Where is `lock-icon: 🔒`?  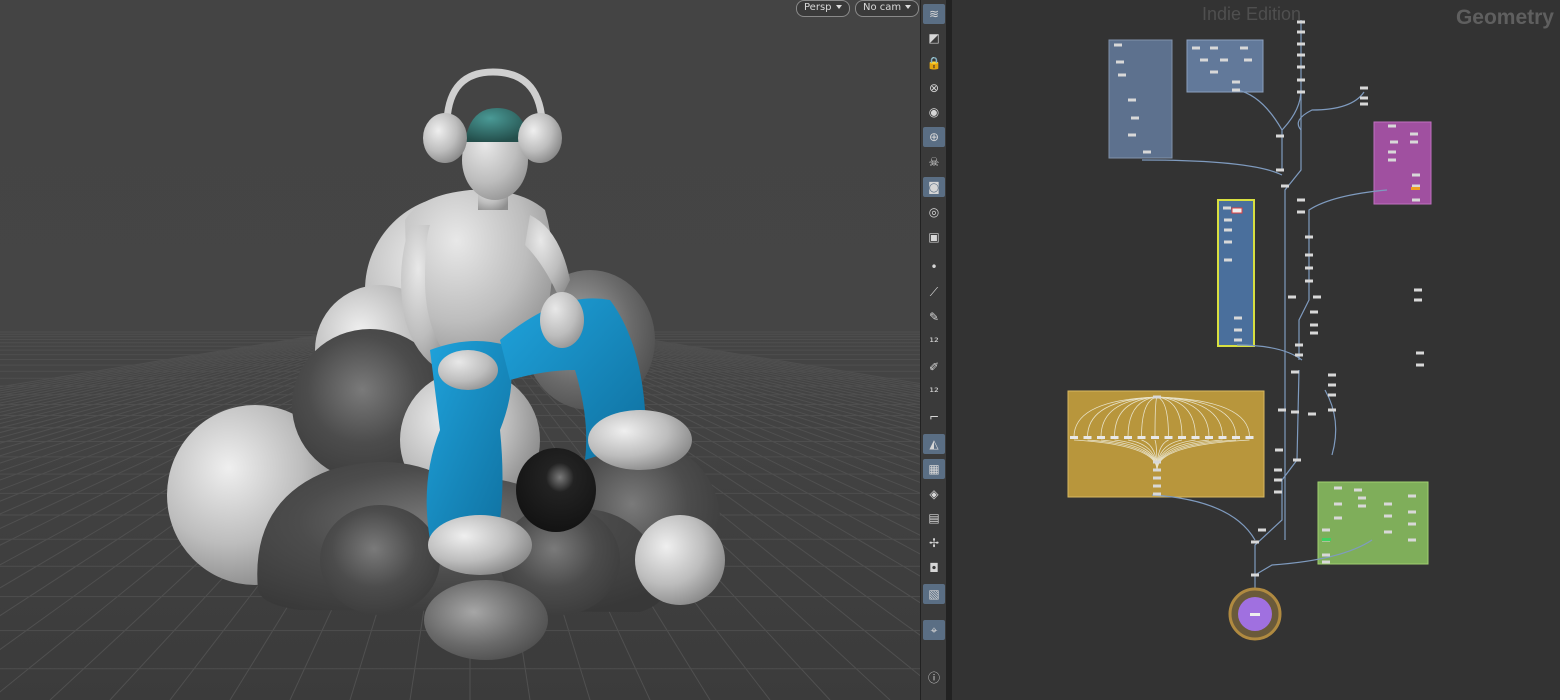
lock-icon: 🔒 is located at coordinates (934, 63).